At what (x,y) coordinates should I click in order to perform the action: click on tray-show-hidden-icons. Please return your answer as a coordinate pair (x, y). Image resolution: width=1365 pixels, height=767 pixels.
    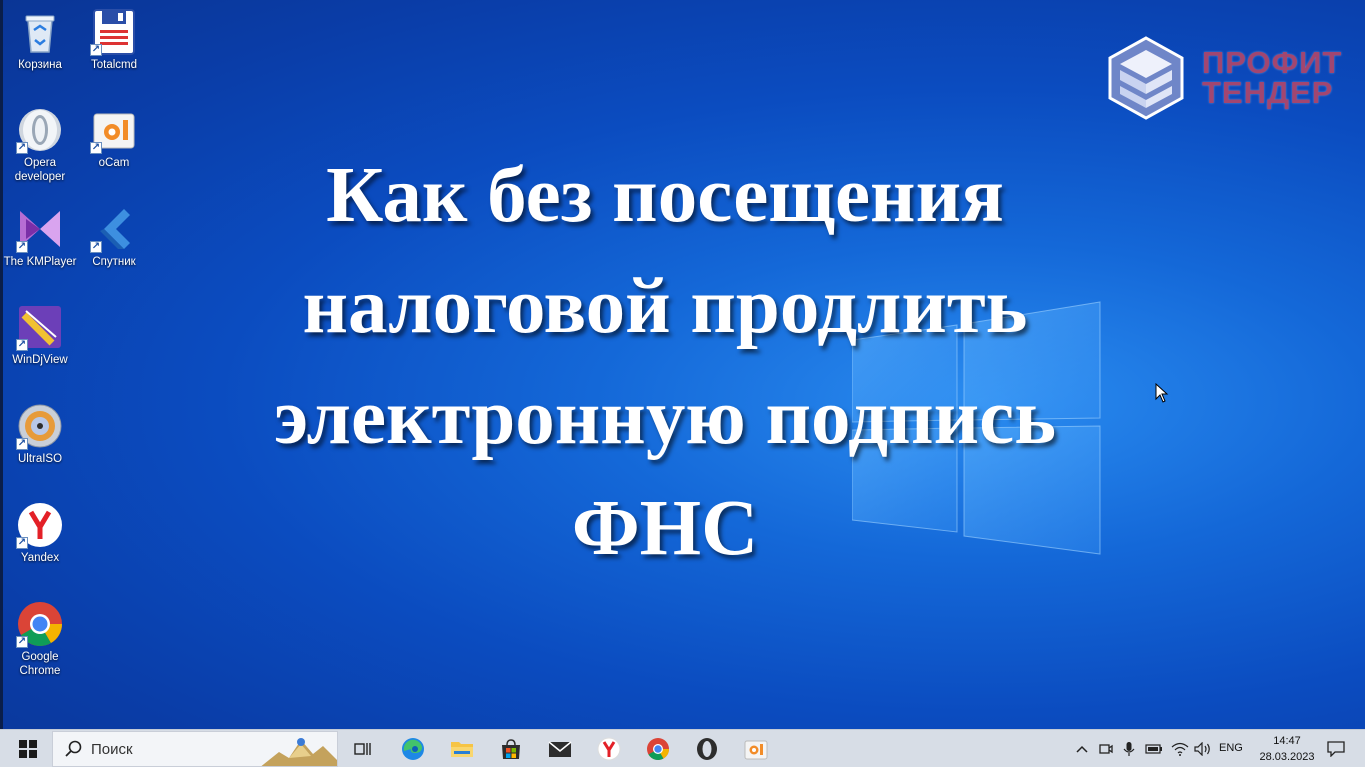
    Looking at the image, I should click on (1082, 748).